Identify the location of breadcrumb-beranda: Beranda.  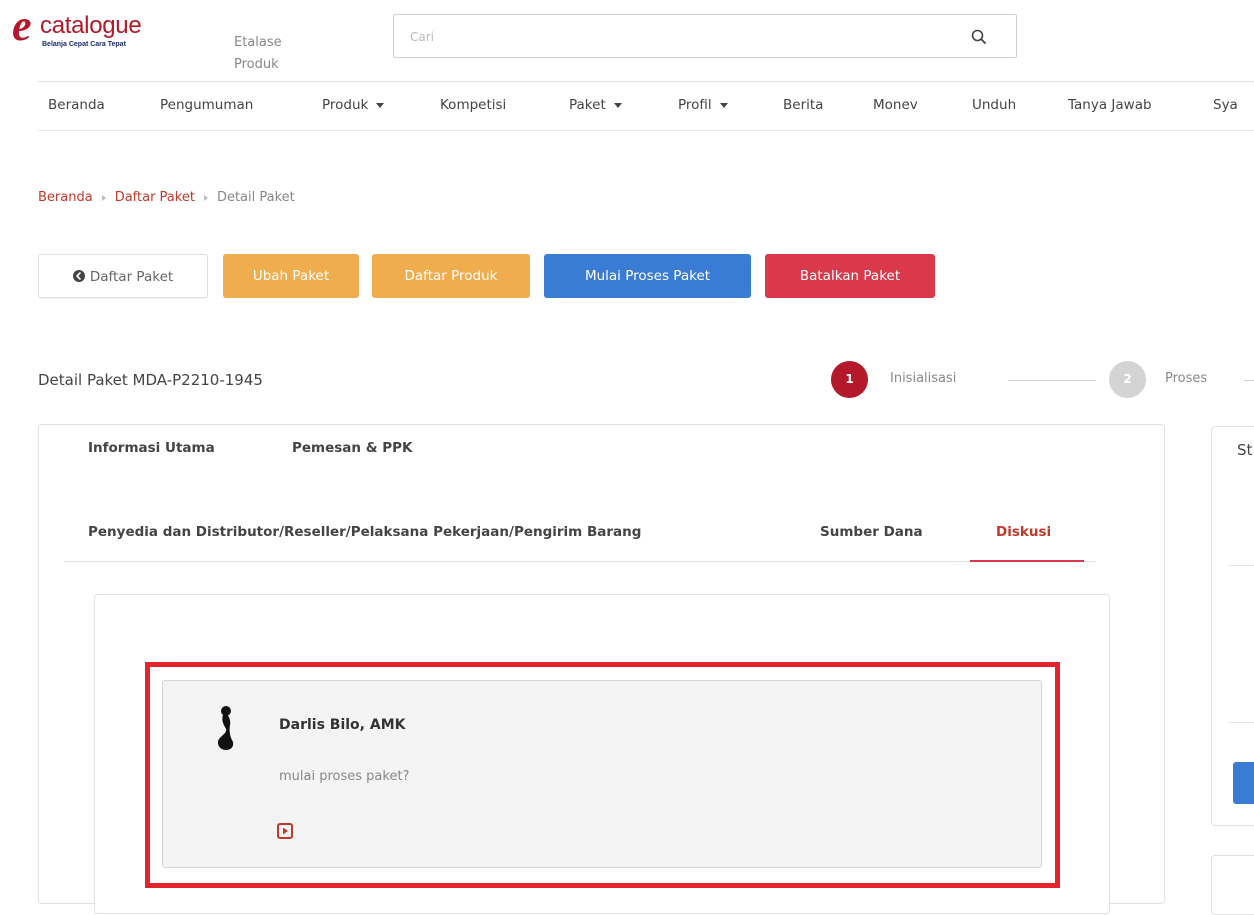
(65, 197).